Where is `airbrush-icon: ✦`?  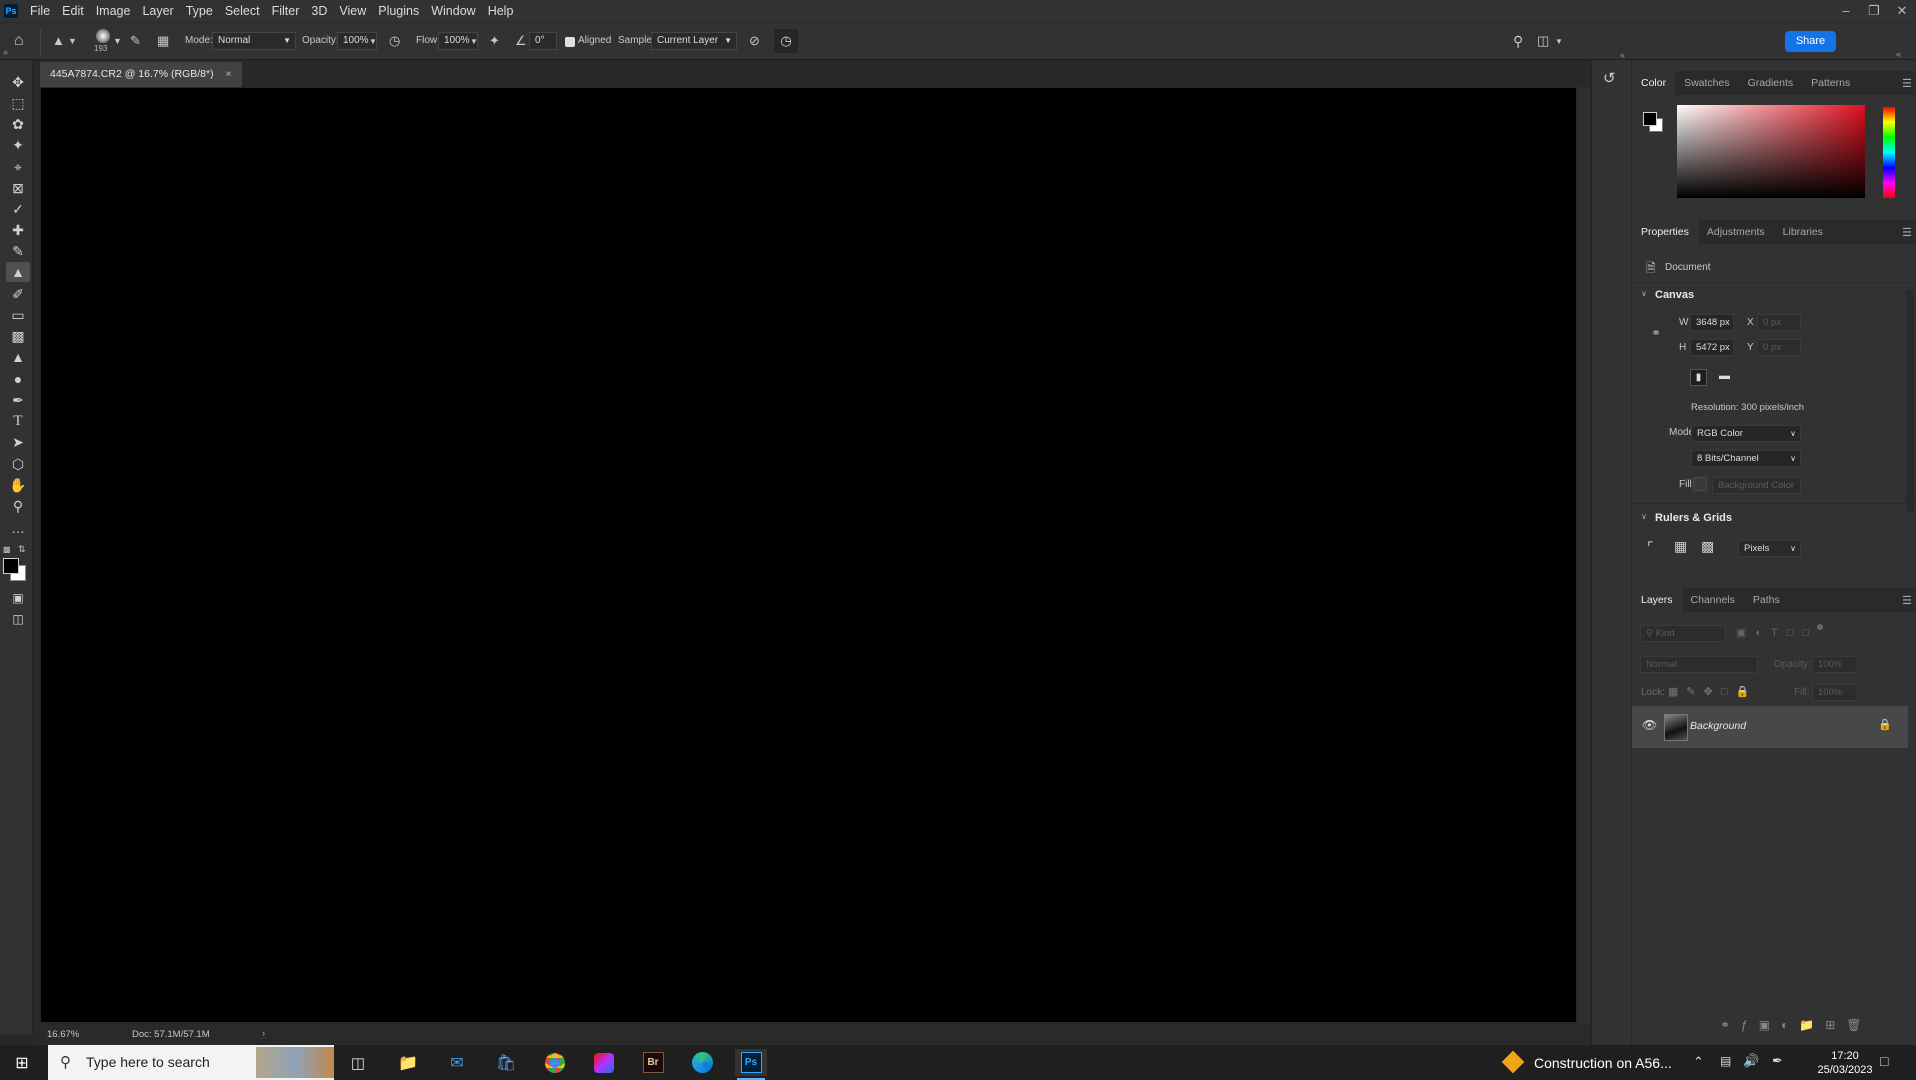 airbrush-icon: ✦ is located at coordinates (494, 41).